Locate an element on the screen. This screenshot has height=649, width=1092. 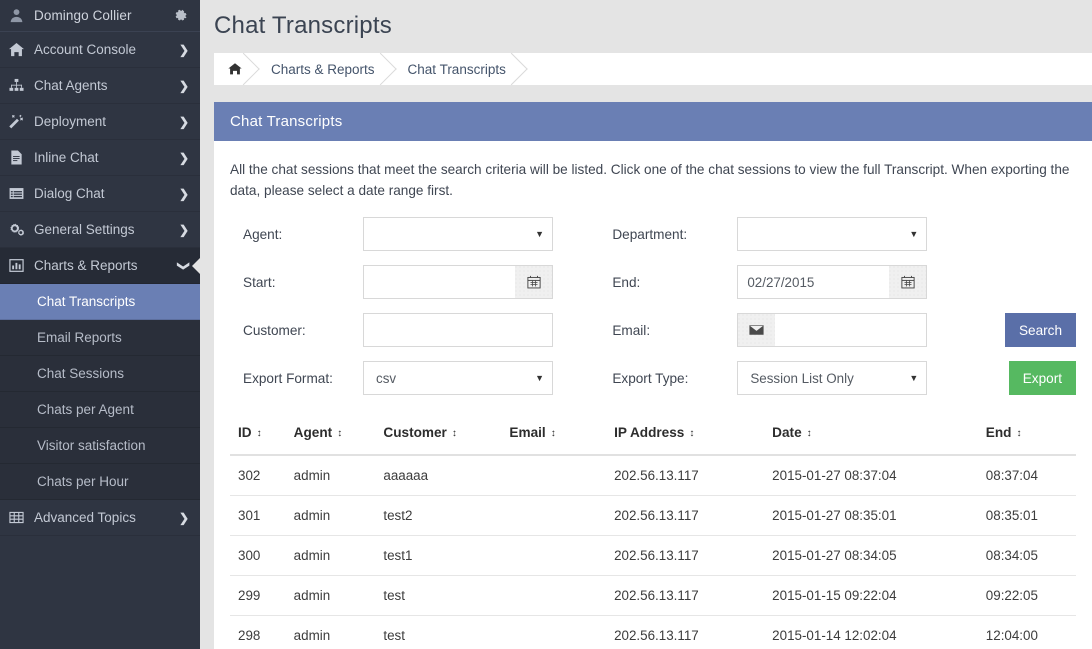
cell-id: 301 is located at coordinates (259, 516).